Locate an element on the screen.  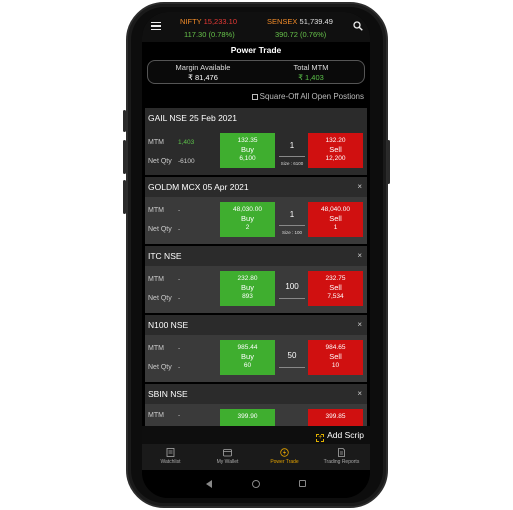
nav-power-trade: Power Trade is located at coordinates (284, 456).